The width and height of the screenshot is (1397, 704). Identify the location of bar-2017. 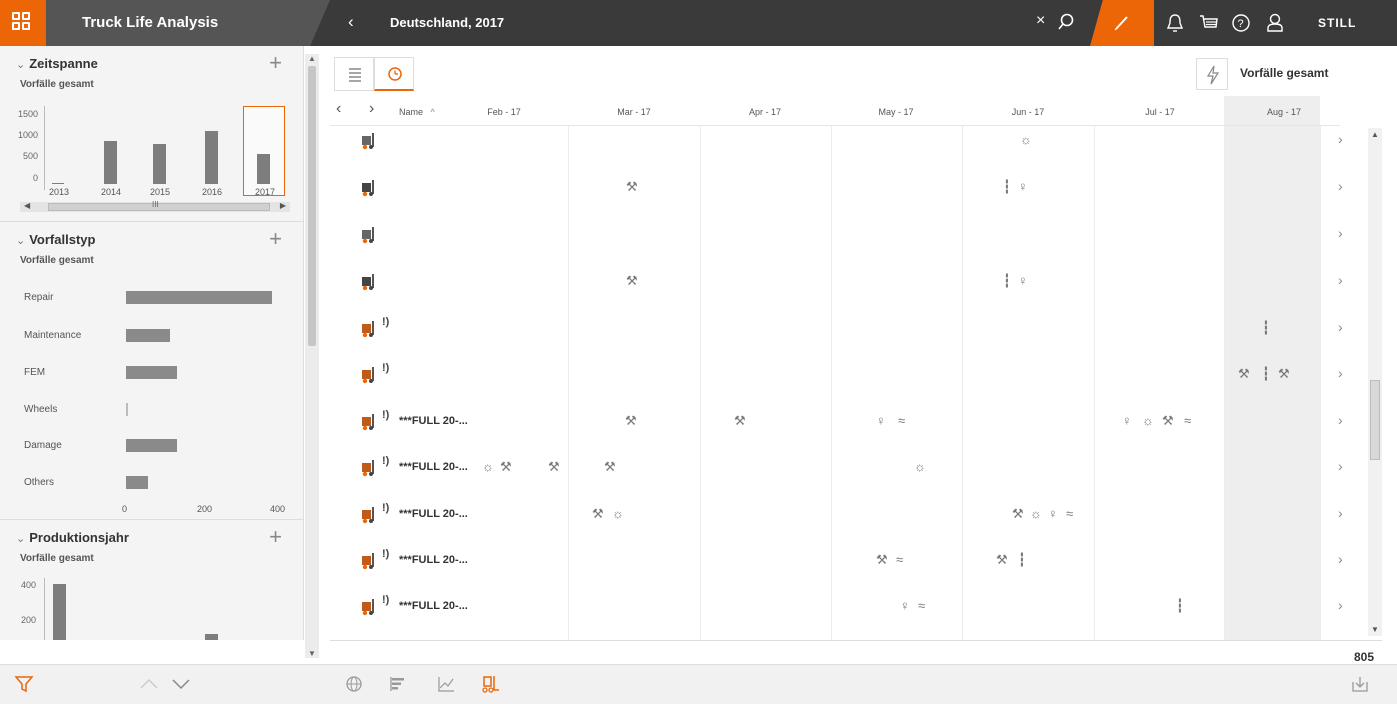
(263, 168).